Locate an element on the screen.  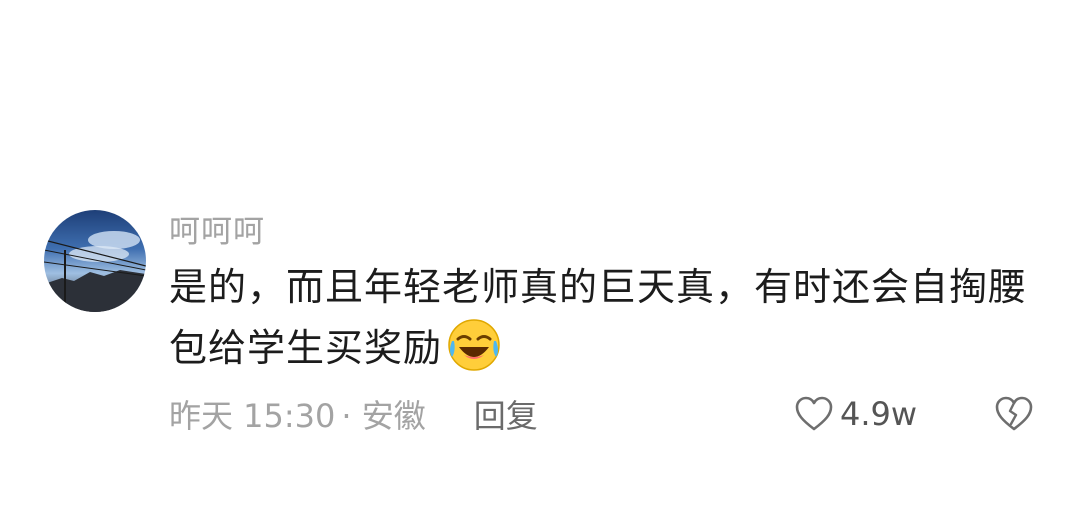
like-button: 4.9w is located at coordinates (855, 414).